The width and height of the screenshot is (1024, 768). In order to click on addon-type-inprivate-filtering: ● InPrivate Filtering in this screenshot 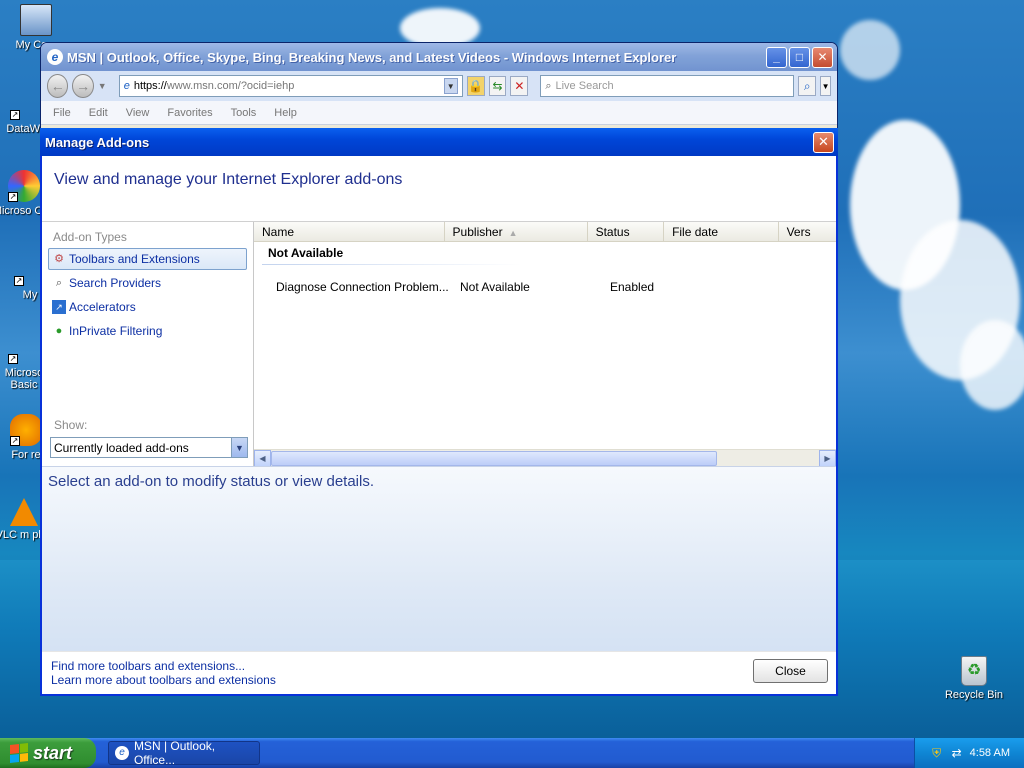, I will do `click(147, 331)`.